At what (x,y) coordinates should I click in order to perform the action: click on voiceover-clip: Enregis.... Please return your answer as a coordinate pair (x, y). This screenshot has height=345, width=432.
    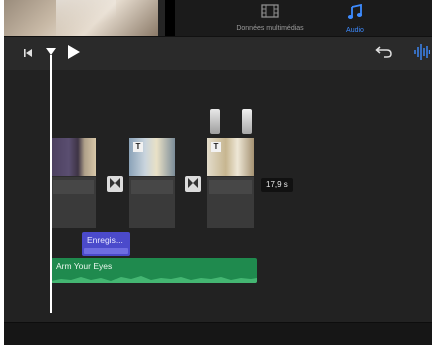
    Looking at the image, I should click on (106, 244).